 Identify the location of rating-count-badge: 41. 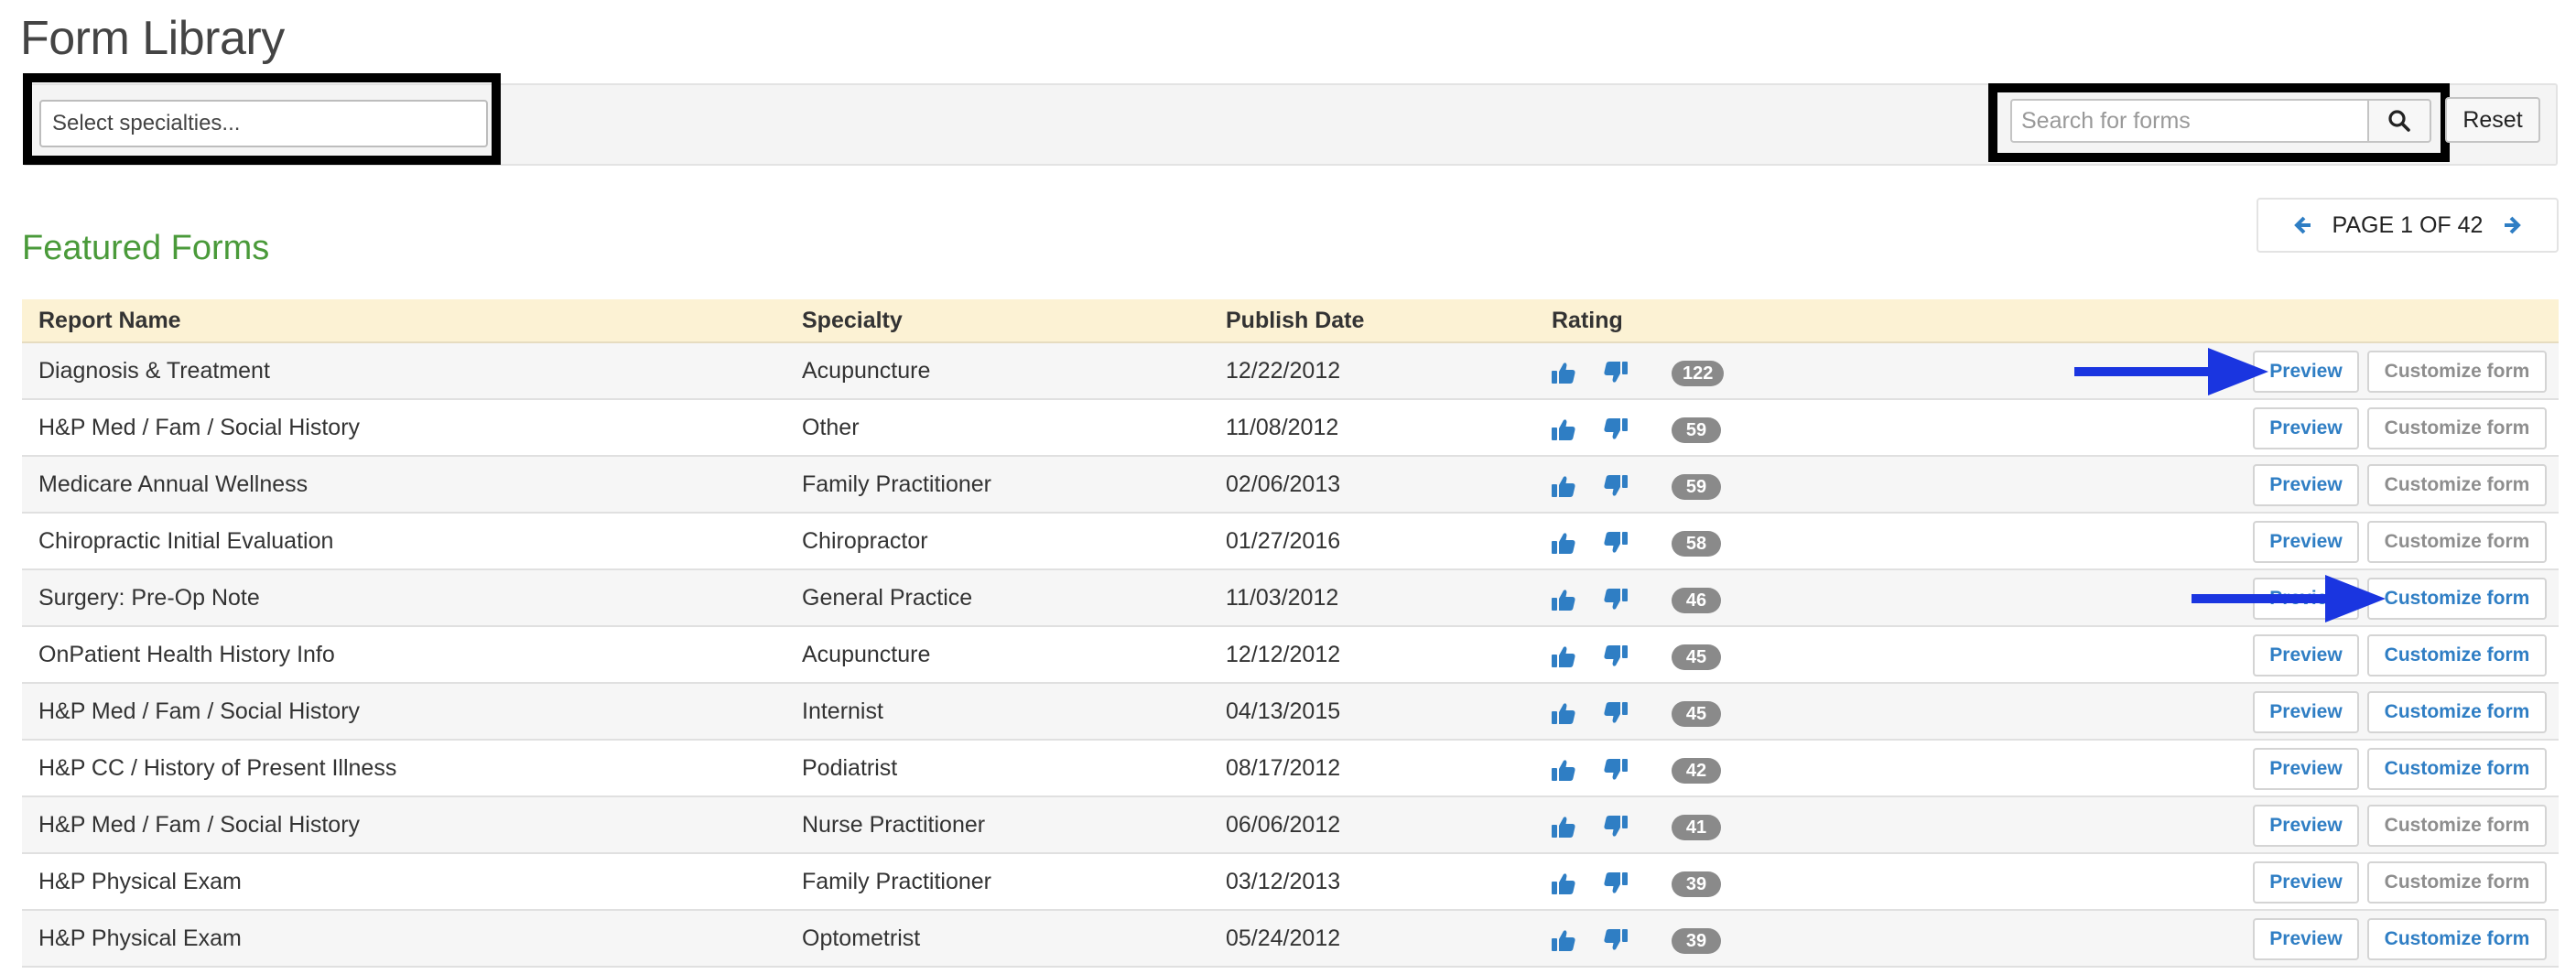
(1697, 827).